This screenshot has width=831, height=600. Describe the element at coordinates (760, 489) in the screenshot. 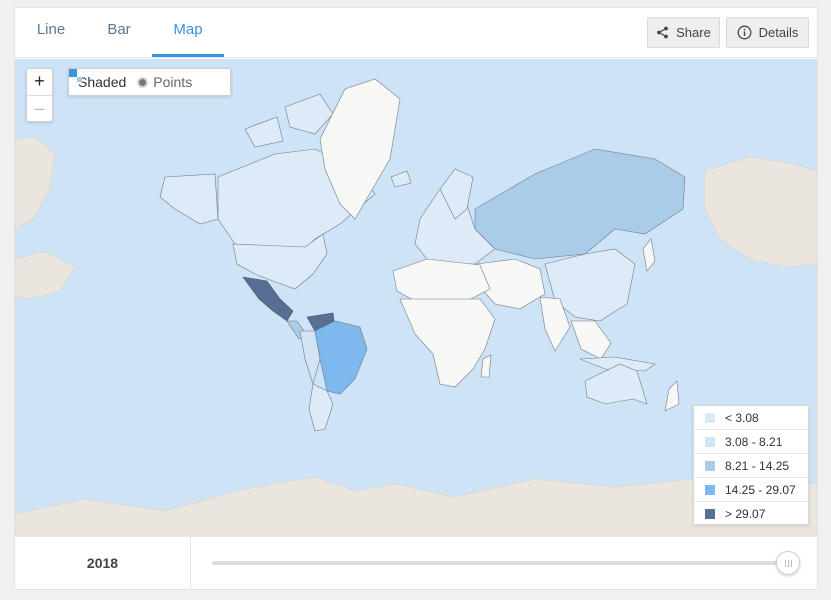

I see `legend-label: 14.25 - 29.07` at that location.